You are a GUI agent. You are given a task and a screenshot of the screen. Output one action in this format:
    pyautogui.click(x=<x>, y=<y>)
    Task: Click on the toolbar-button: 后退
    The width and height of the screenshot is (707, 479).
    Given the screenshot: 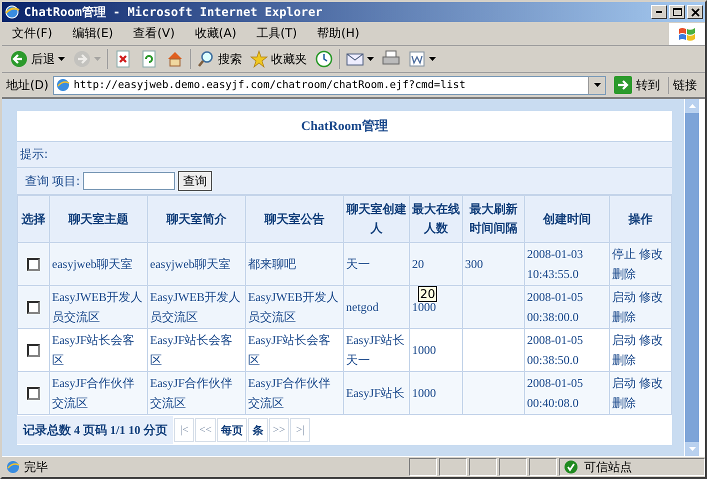 What is the action you would take?
    pyautogui.click(x=37, y=59)
    